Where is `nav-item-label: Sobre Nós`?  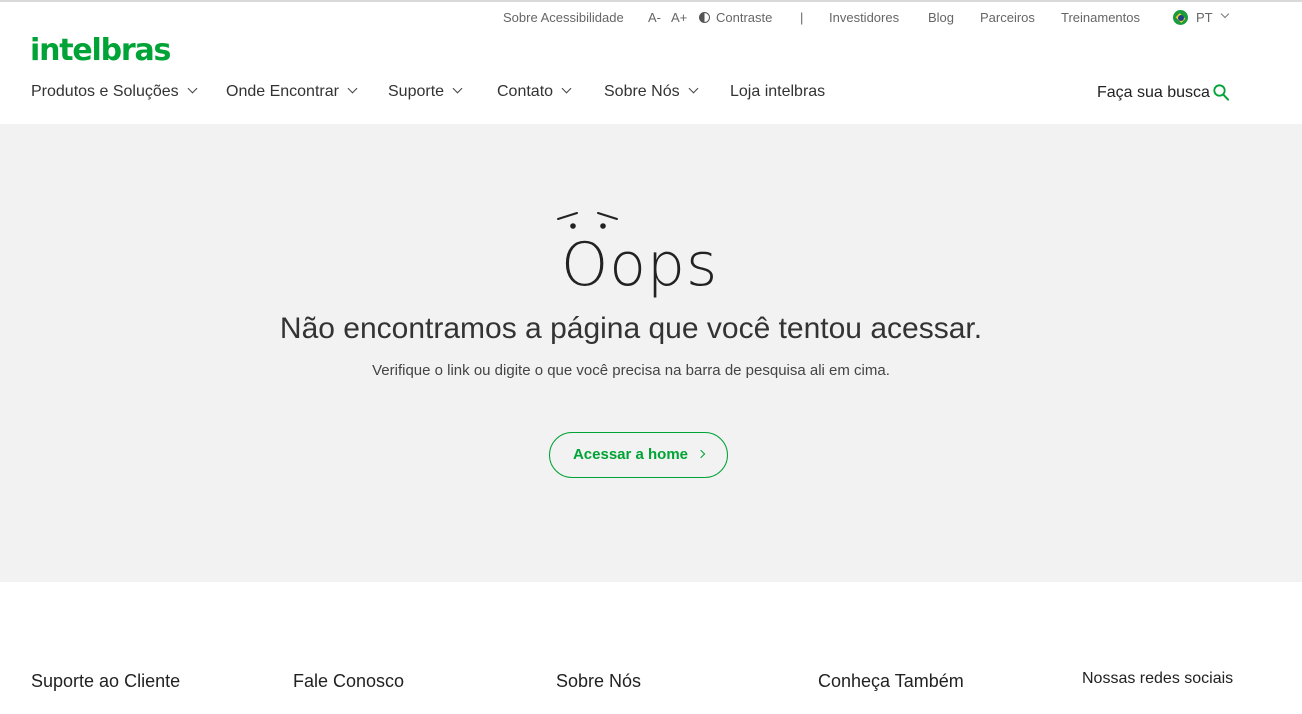 nav-item-label: Sobre Nós is located at coordinates (642, 91).